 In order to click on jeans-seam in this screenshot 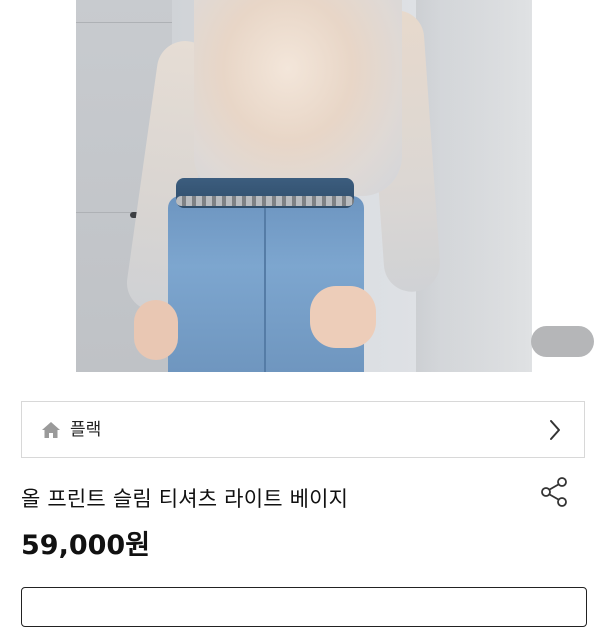, I will do `click(265, 286)`.